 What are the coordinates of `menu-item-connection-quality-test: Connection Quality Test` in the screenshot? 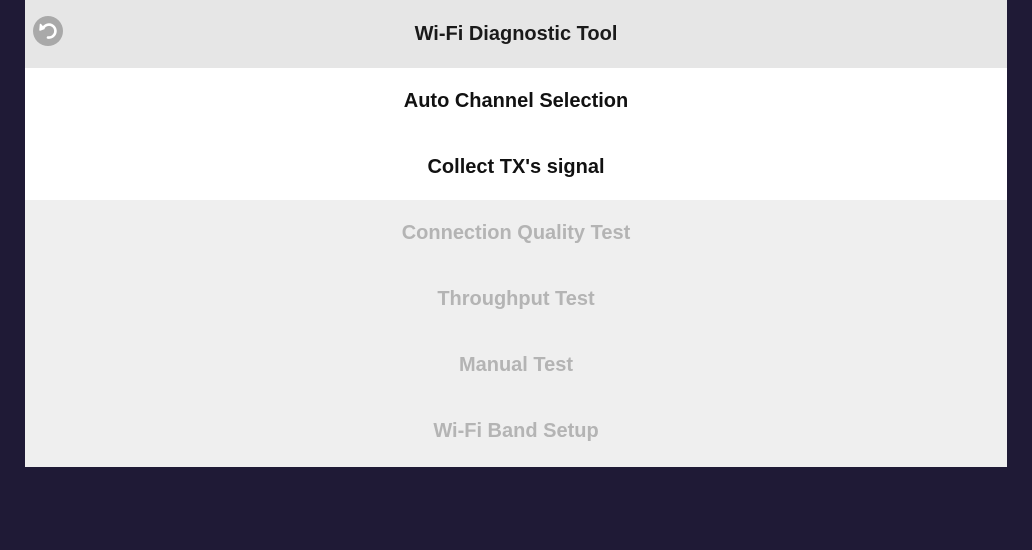 It's located at (516, 233).